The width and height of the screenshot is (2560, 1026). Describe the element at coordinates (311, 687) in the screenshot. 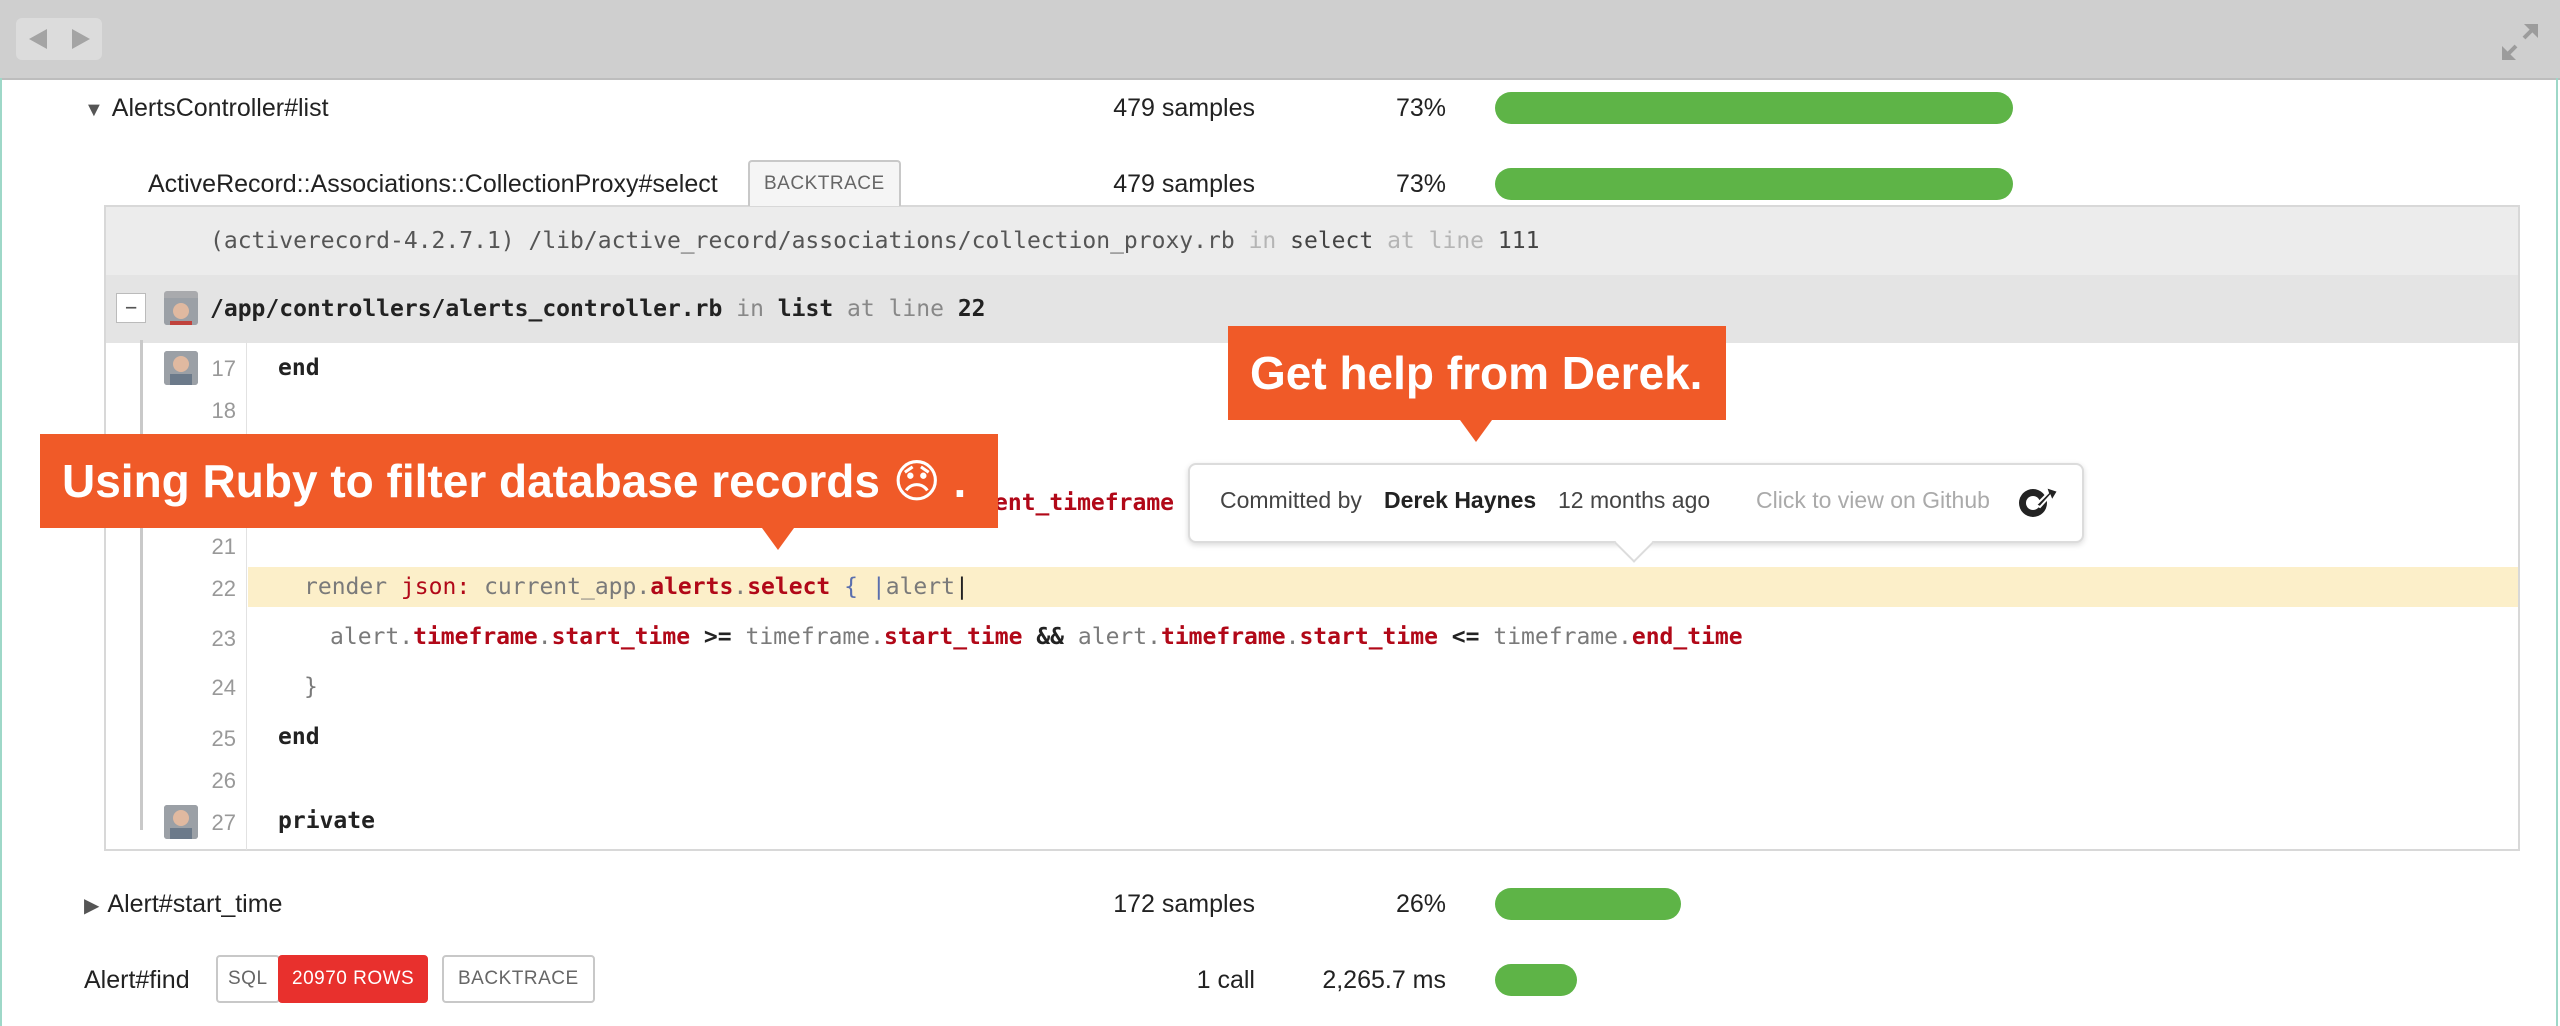

I see `code-line: }` at that location.